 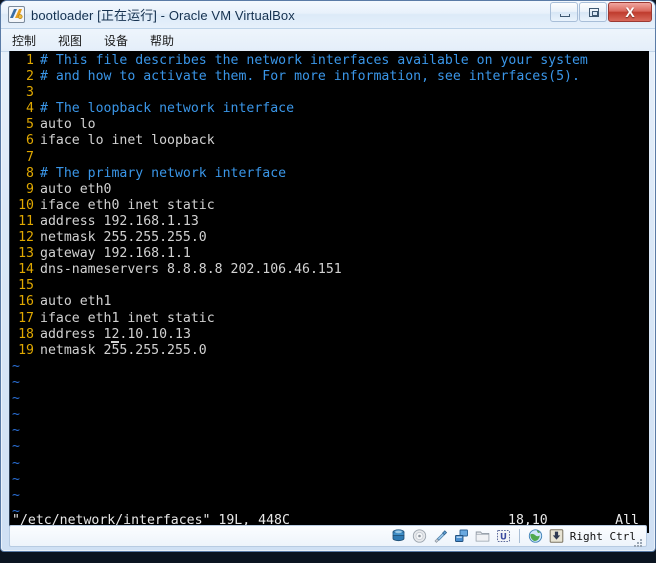 What do you see at coordinates (26, 302) in the screenshot?
I see `vim-line-number: 16` at bounding box center [26, 302].